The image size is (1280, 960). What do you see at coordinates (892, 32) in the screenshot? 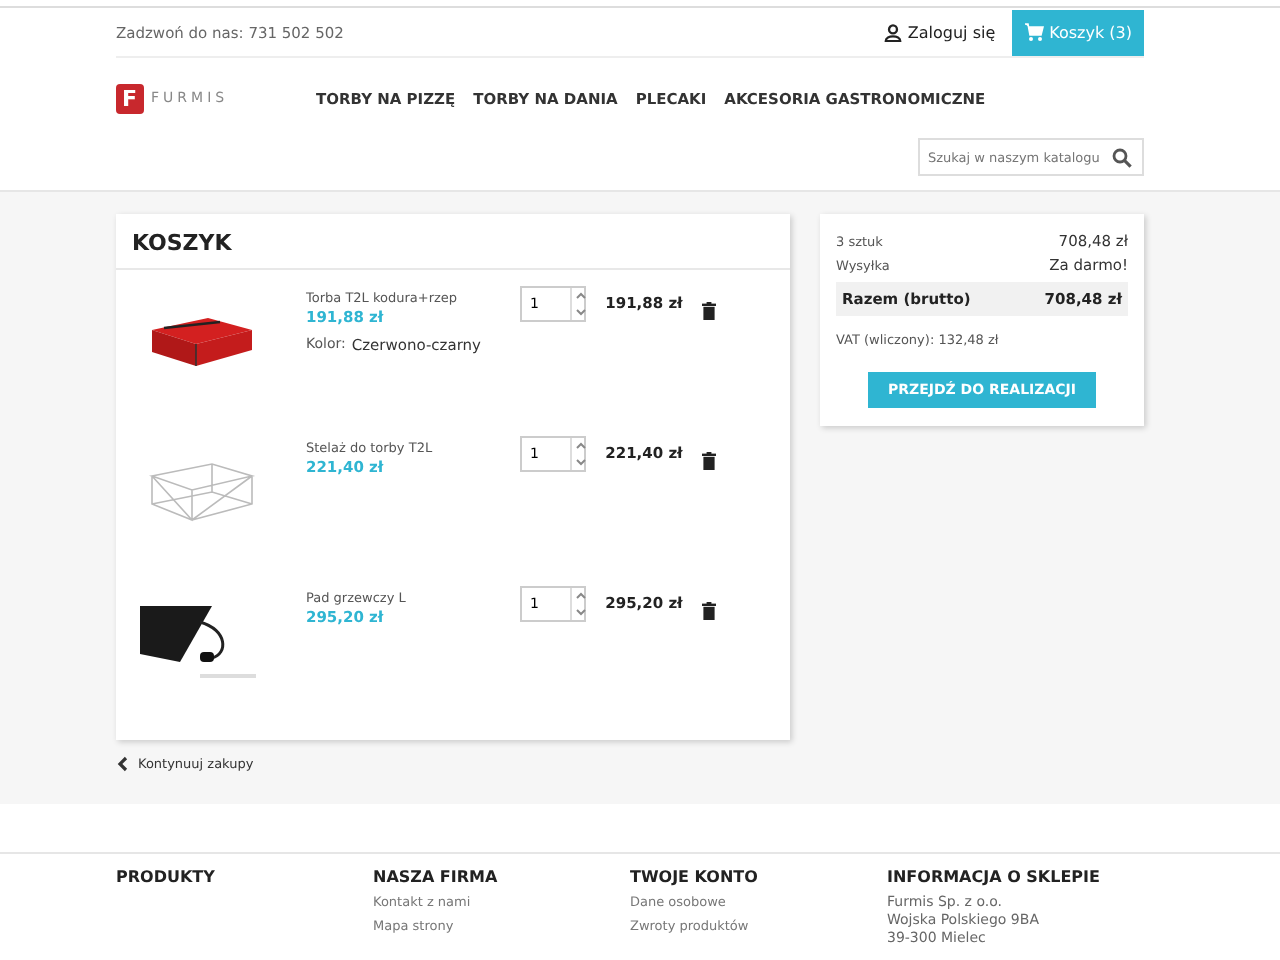
I see `user-icon` at bounding box center [892, 32].